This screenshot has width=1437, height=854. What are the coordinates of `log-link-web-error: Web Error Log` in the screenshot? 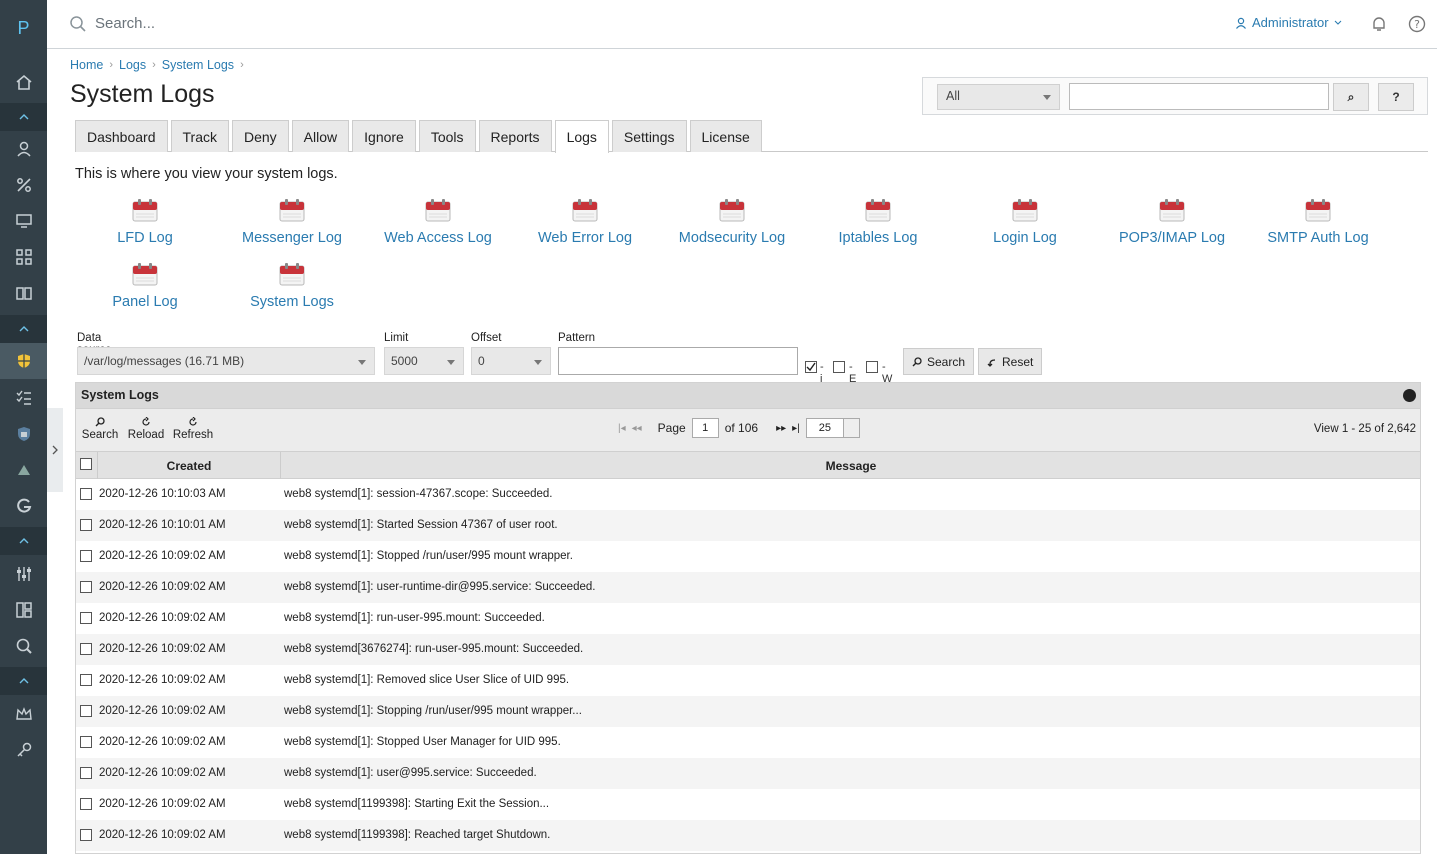 It's located at (585, 222).